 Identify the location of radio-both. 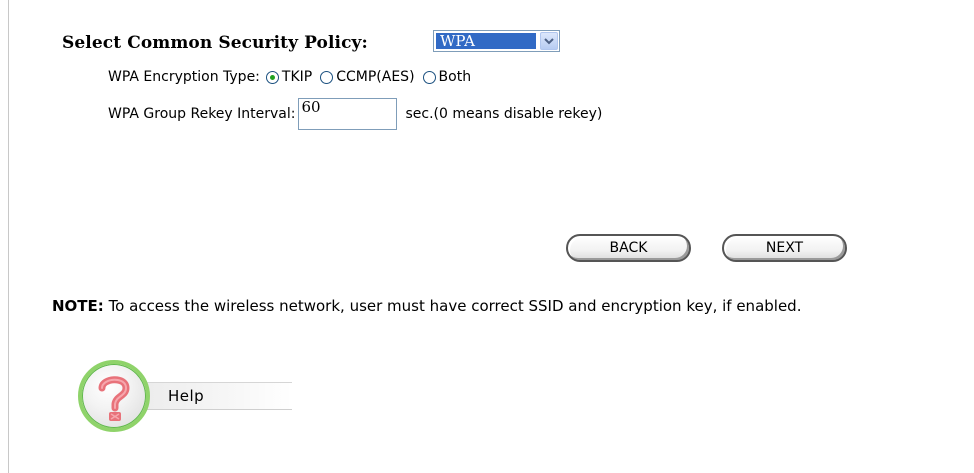
(429, 77).